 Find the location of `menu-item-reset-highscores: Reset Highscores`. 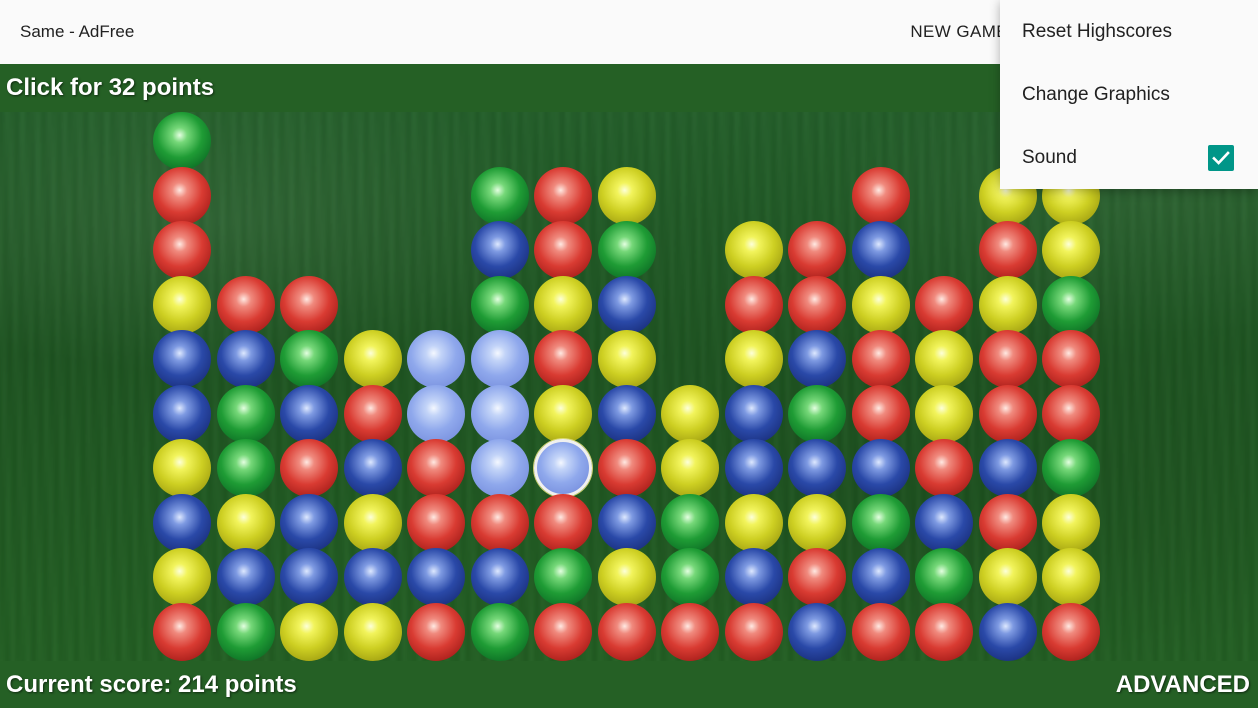

menu-item-reset-highscores: Reset Highscores is located at coordinates (1129, 31).